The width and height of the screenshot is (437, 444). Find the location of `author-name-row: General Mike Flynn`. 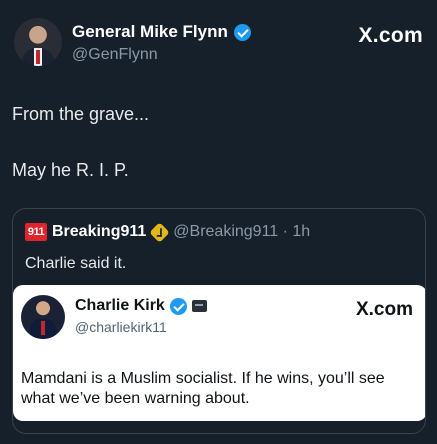

author-name-row: General Mike Flynn is located at coordinates (161, 32).